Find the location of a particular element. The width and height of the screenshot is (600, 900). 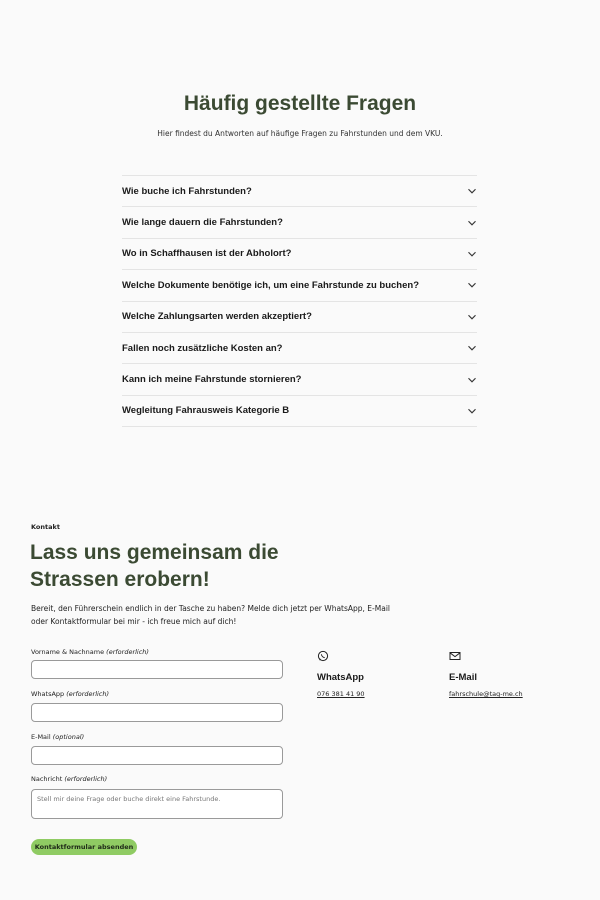

email-field-label: E-Mail (optional) is located at coordinates (58, 737).